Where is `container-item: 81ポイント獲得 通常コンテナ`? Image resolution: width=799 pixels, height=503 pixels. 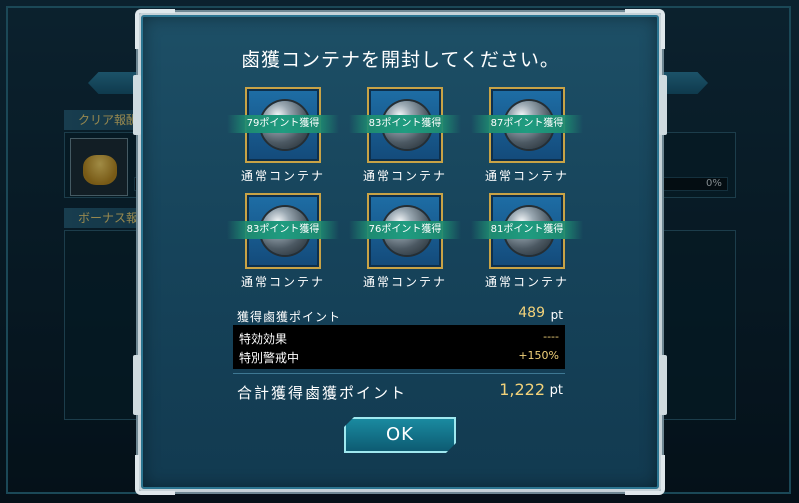
container-item: 81ポイント獲得 通常コンテナ is located at coordinates (527, 243).